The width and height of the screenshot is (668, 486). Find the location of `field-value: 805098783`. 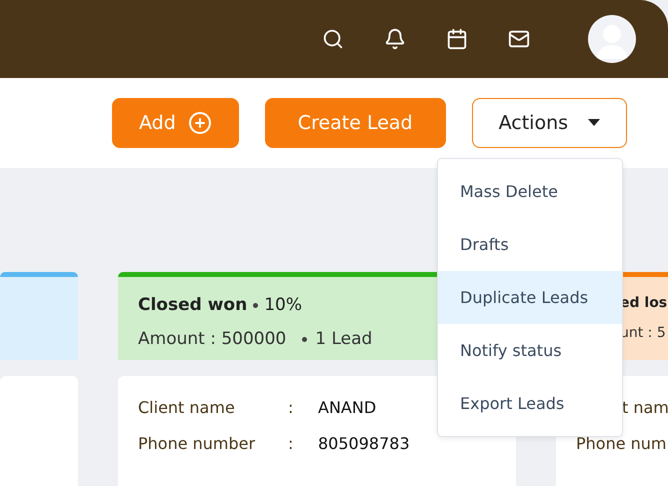

field-value: 805098783 is located at coordinates (364, 443).